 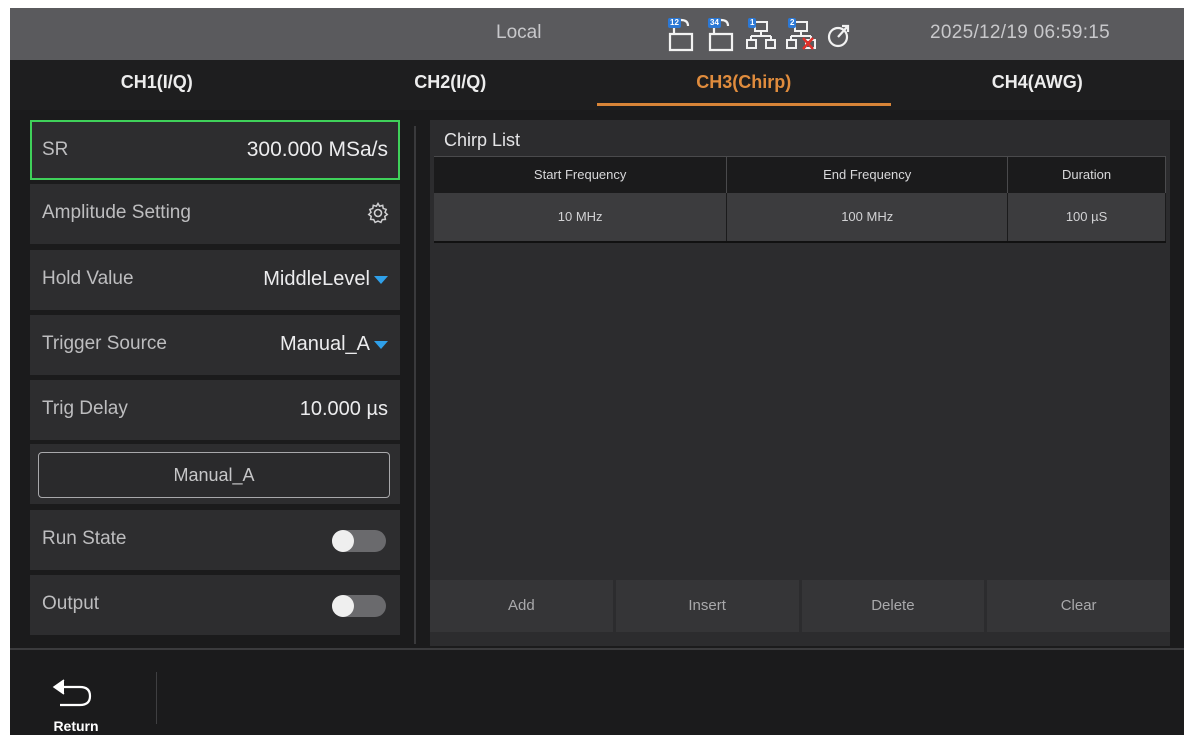 What do you see at coordinates (76, 726) in the screenshot?
I see `return-label: Return` at bounding box center [76, 726].